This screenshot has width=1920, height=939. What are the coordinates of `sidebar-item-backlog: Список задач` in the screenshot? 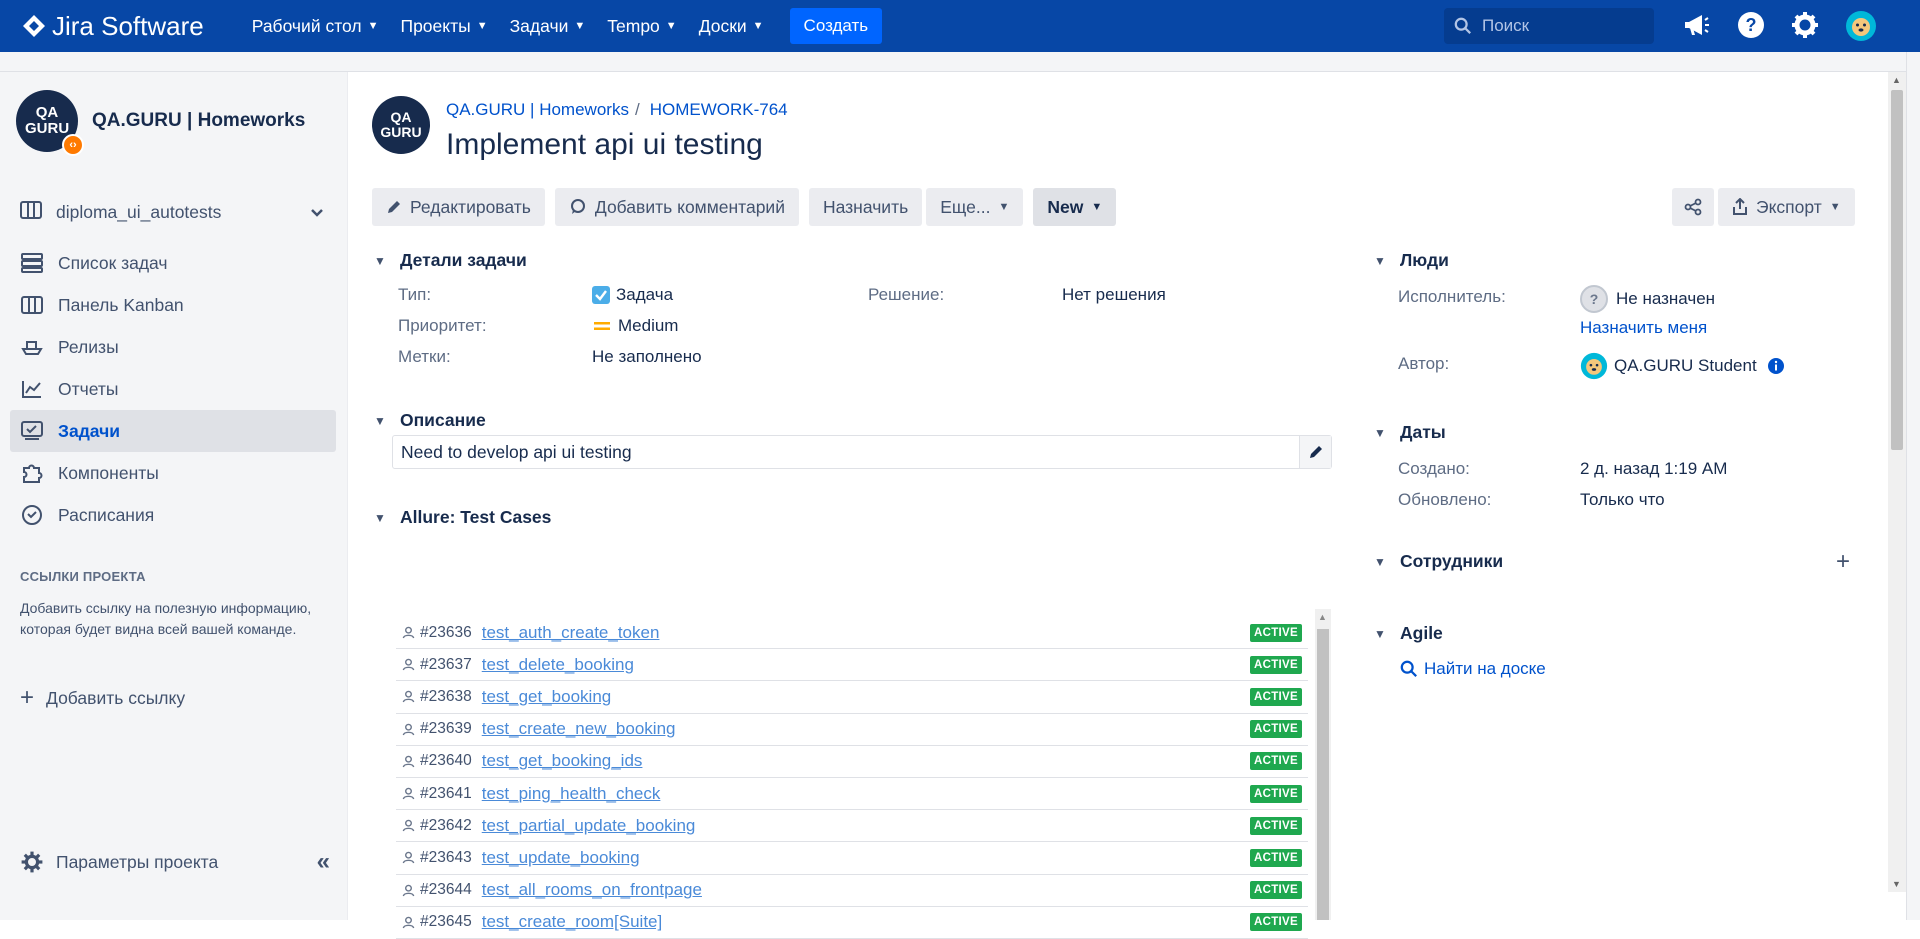 It's located at (173, 263).